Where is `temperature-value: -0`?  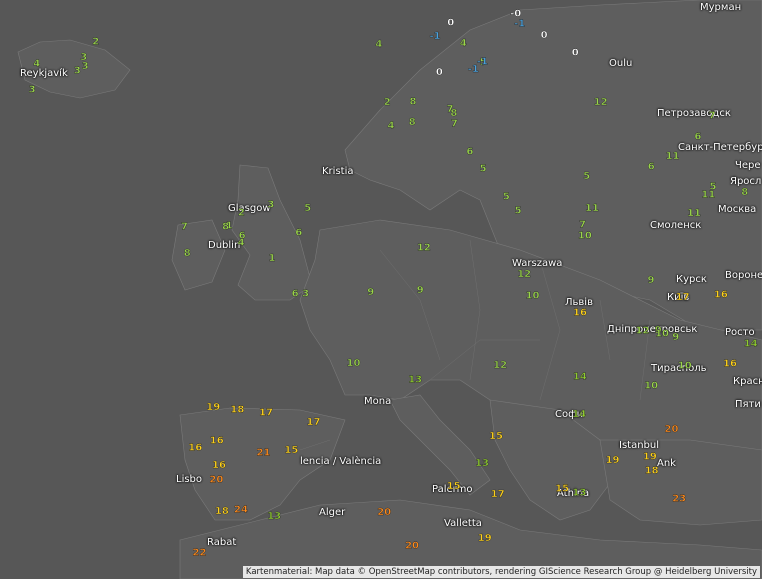
temperature-value: -0 is located at coordinates (515, 13).